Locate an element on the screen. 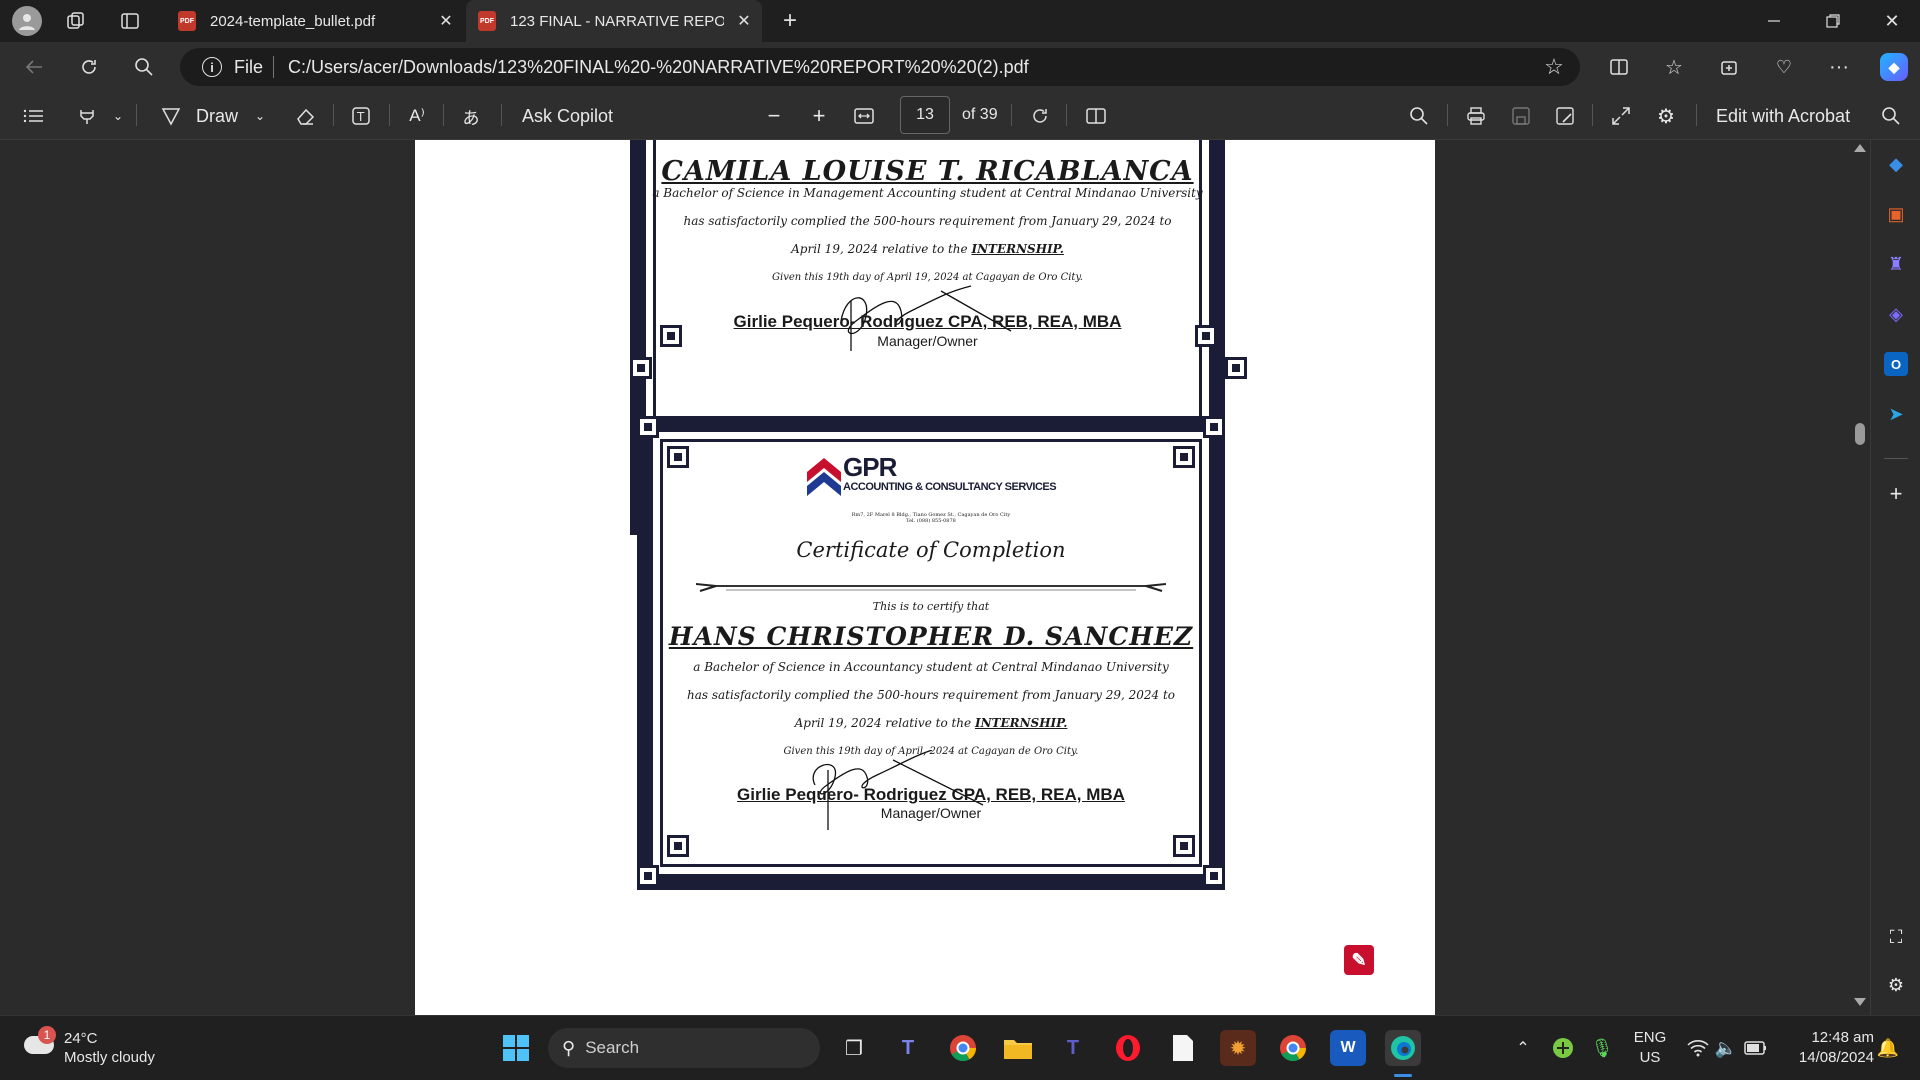  scroll-up-icon is located at coordinates (1860, 148).